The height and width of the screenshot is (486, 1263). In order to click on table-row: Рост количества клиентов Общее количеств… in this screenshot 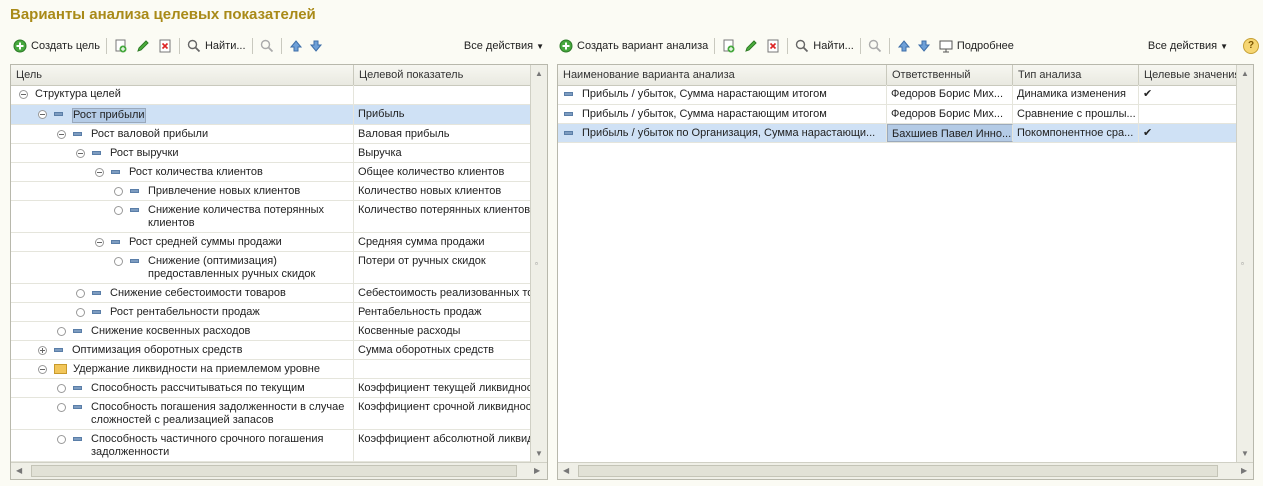, I will do `click(271, 172)`.